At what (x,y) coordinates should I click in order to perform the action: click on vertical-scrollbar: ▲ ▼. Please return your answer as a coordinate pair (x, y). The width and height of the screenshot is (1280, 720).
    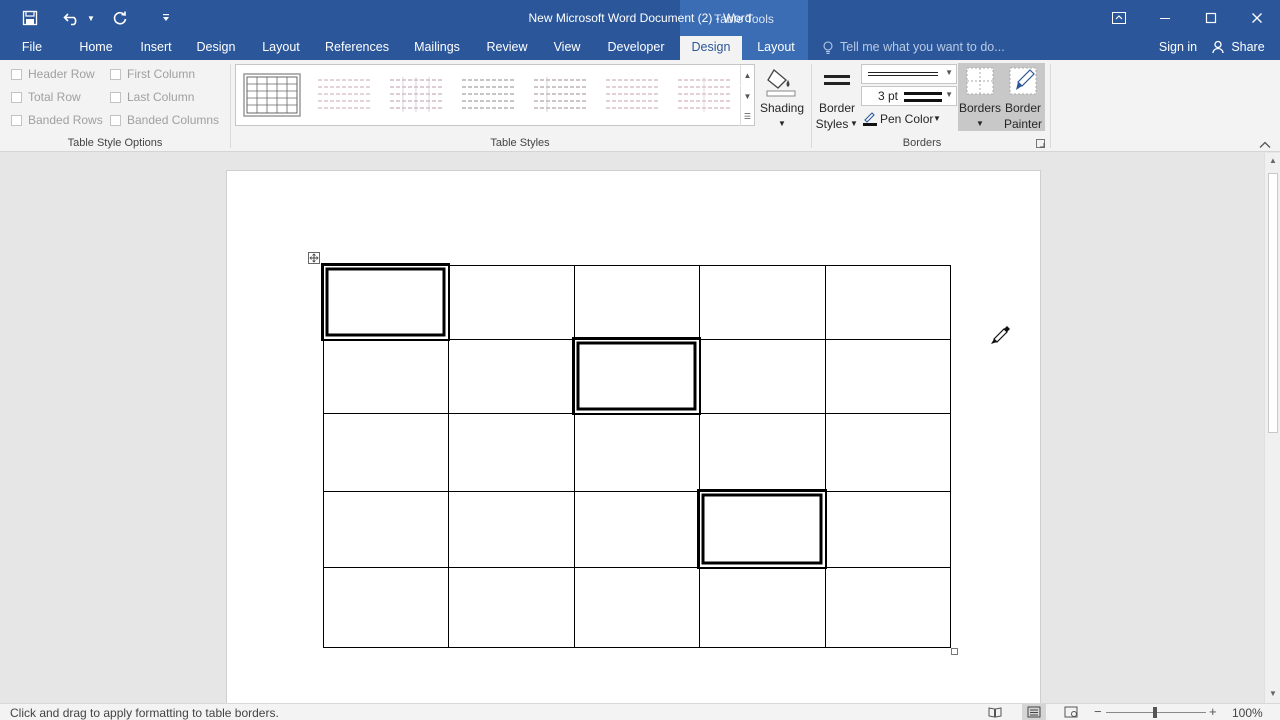
    Looking at the image, I should click on (1272, 428).